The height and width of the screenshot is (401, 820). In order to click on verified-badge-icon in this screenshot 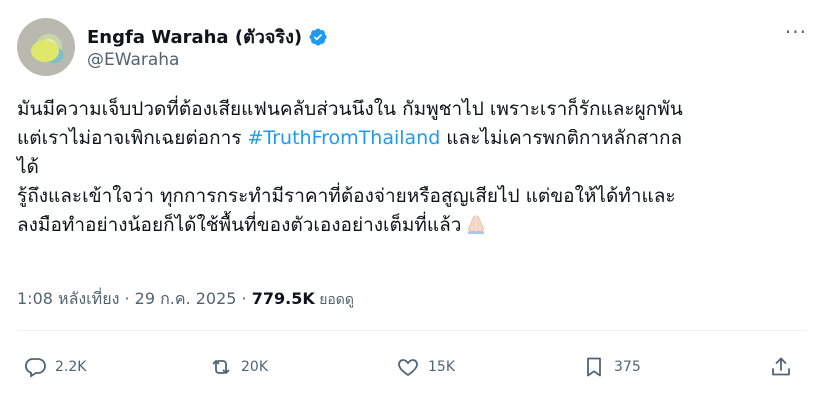, I will do `click(318, 37)`.